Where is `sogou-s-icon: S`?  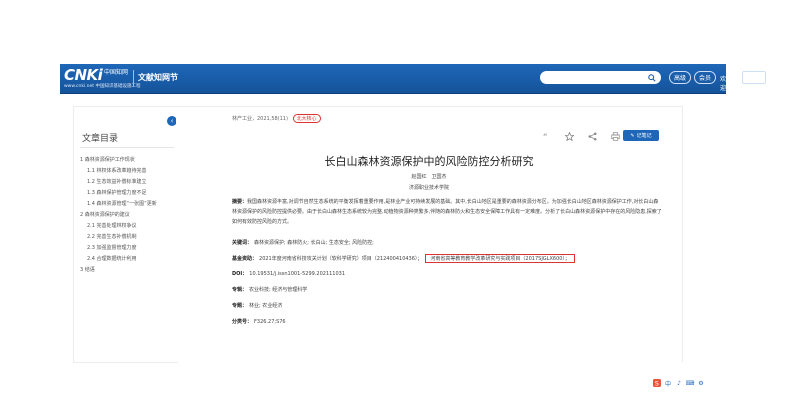
sogou-s-icon: S is located at coordinates (657, 383).